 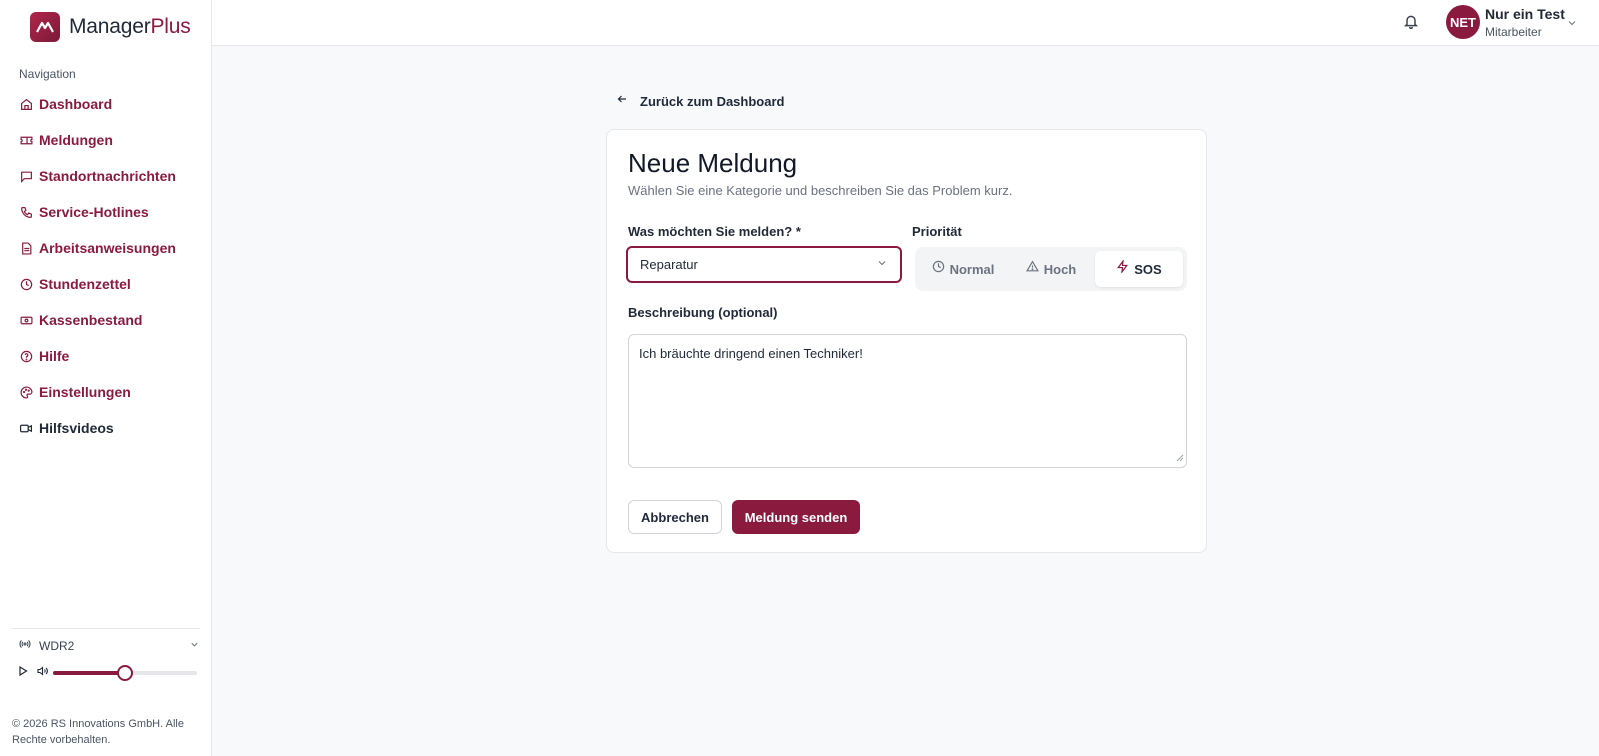 What do you see at coordinates (26, 320) in the screenshot?
I see `banknote-icon` at bounding box center [26, 320].